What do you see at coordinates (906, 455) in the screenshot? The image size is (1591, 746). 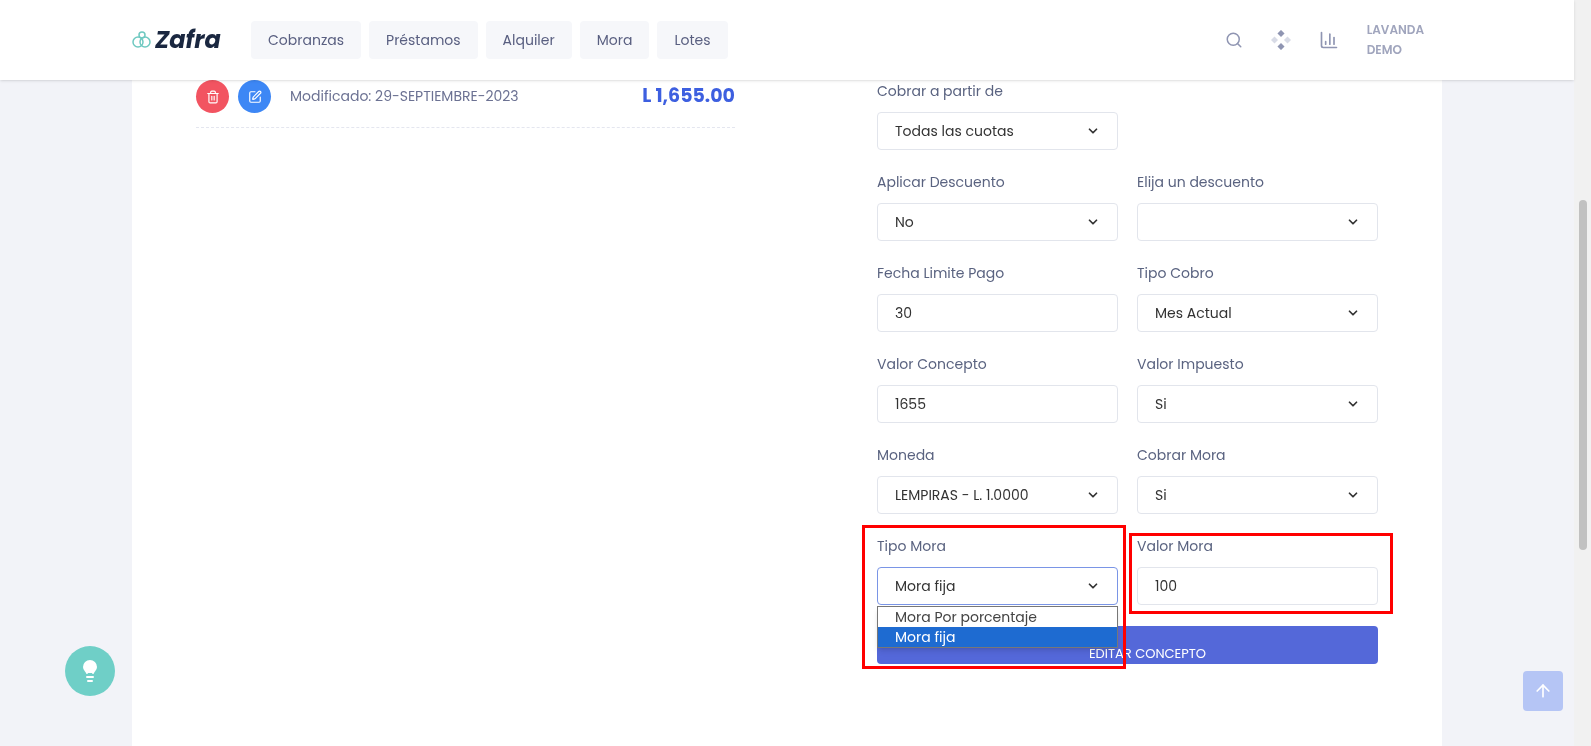 I see `field-label: Moneda` at bounding box center [906, 455].